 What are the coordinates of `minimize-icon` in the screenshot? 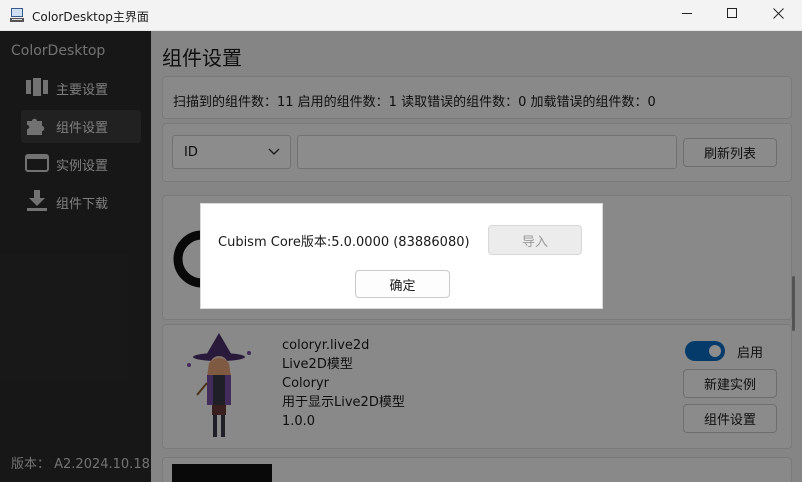 It's located at (687, 15).